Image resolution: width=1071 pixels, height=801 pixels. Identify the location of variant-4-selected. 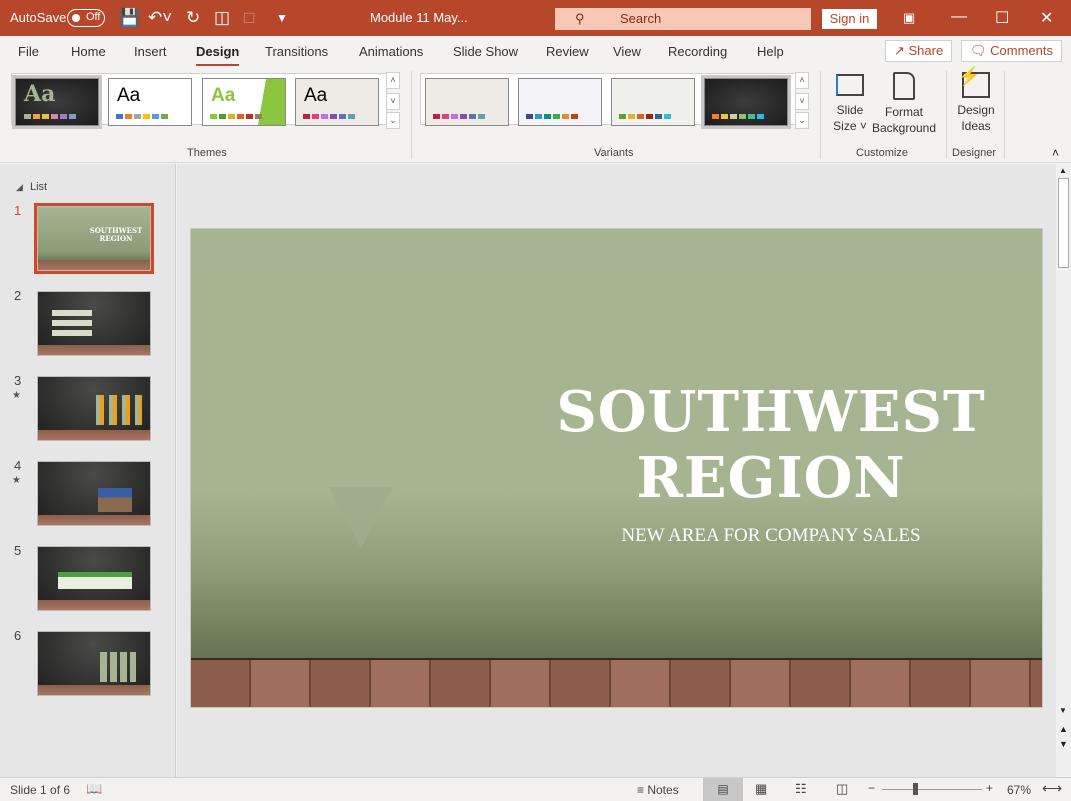
(746, 102).